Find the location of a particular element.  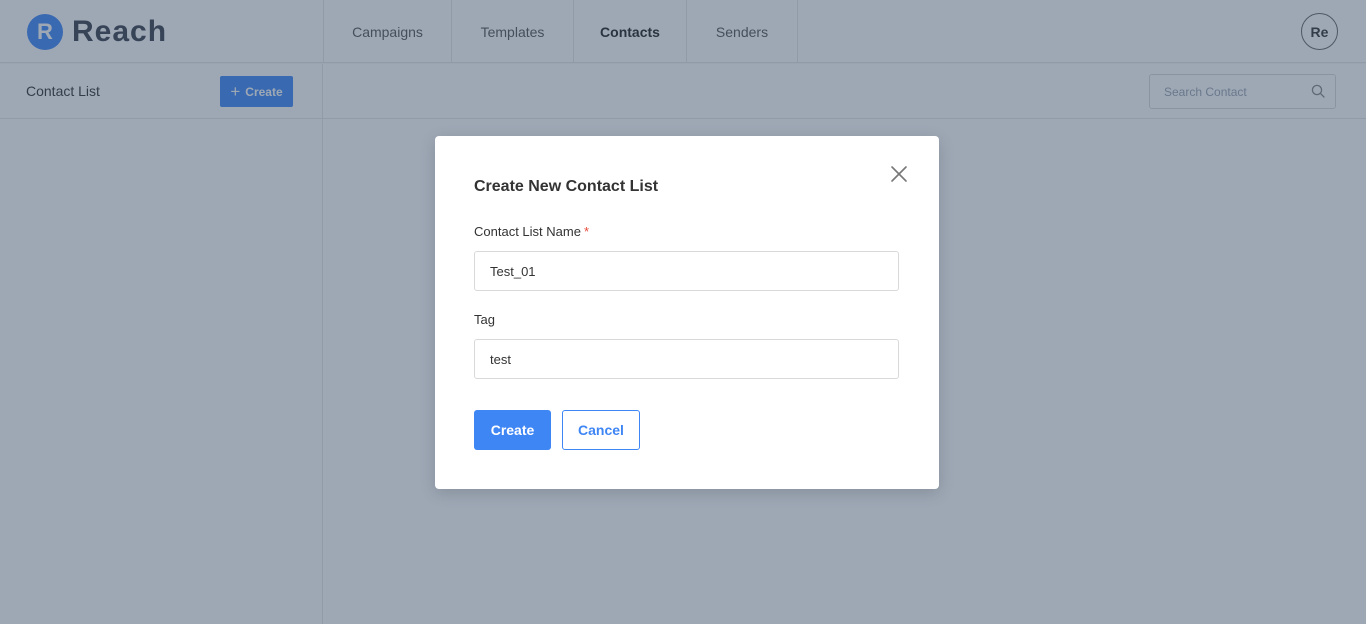

contact-list-name-label: Contact List Name * is located at coordinates (531, 231).